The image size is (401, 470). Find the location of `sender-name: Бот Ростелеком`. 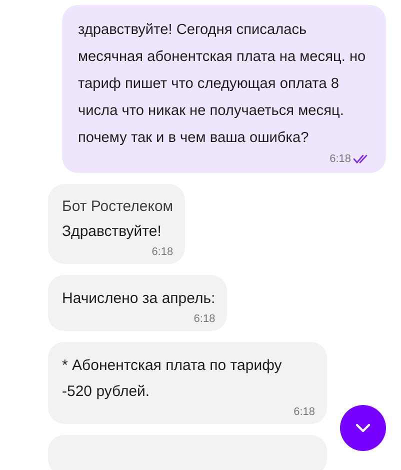

sender-name: Бот Ростелеком is located at coordinates (118, 207).